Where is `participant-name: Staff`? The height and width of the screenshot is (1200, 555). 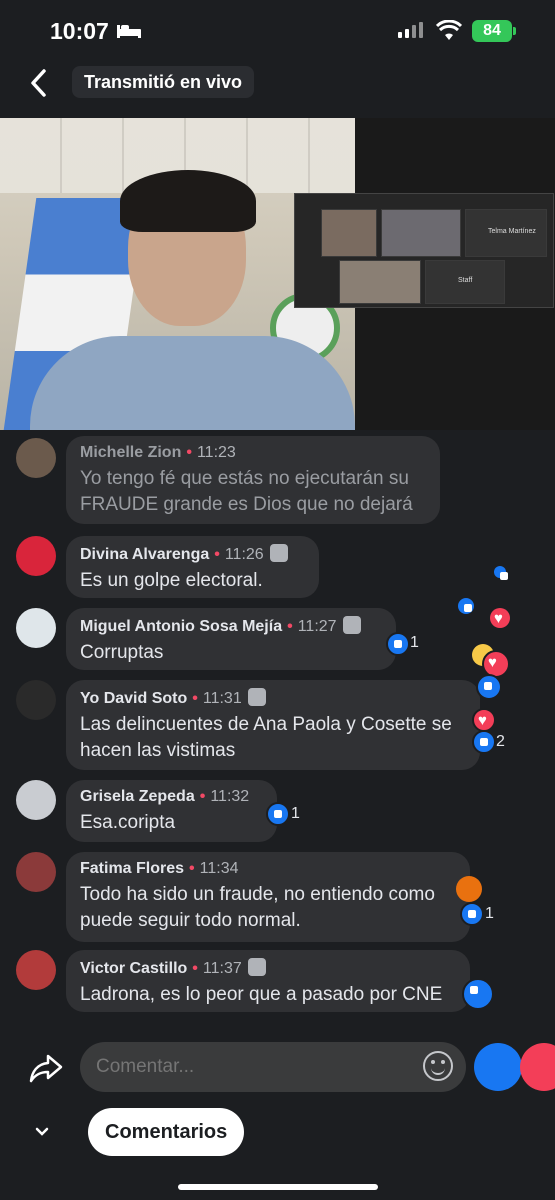 participant-name: Staff is located at coordinates (465, 280).